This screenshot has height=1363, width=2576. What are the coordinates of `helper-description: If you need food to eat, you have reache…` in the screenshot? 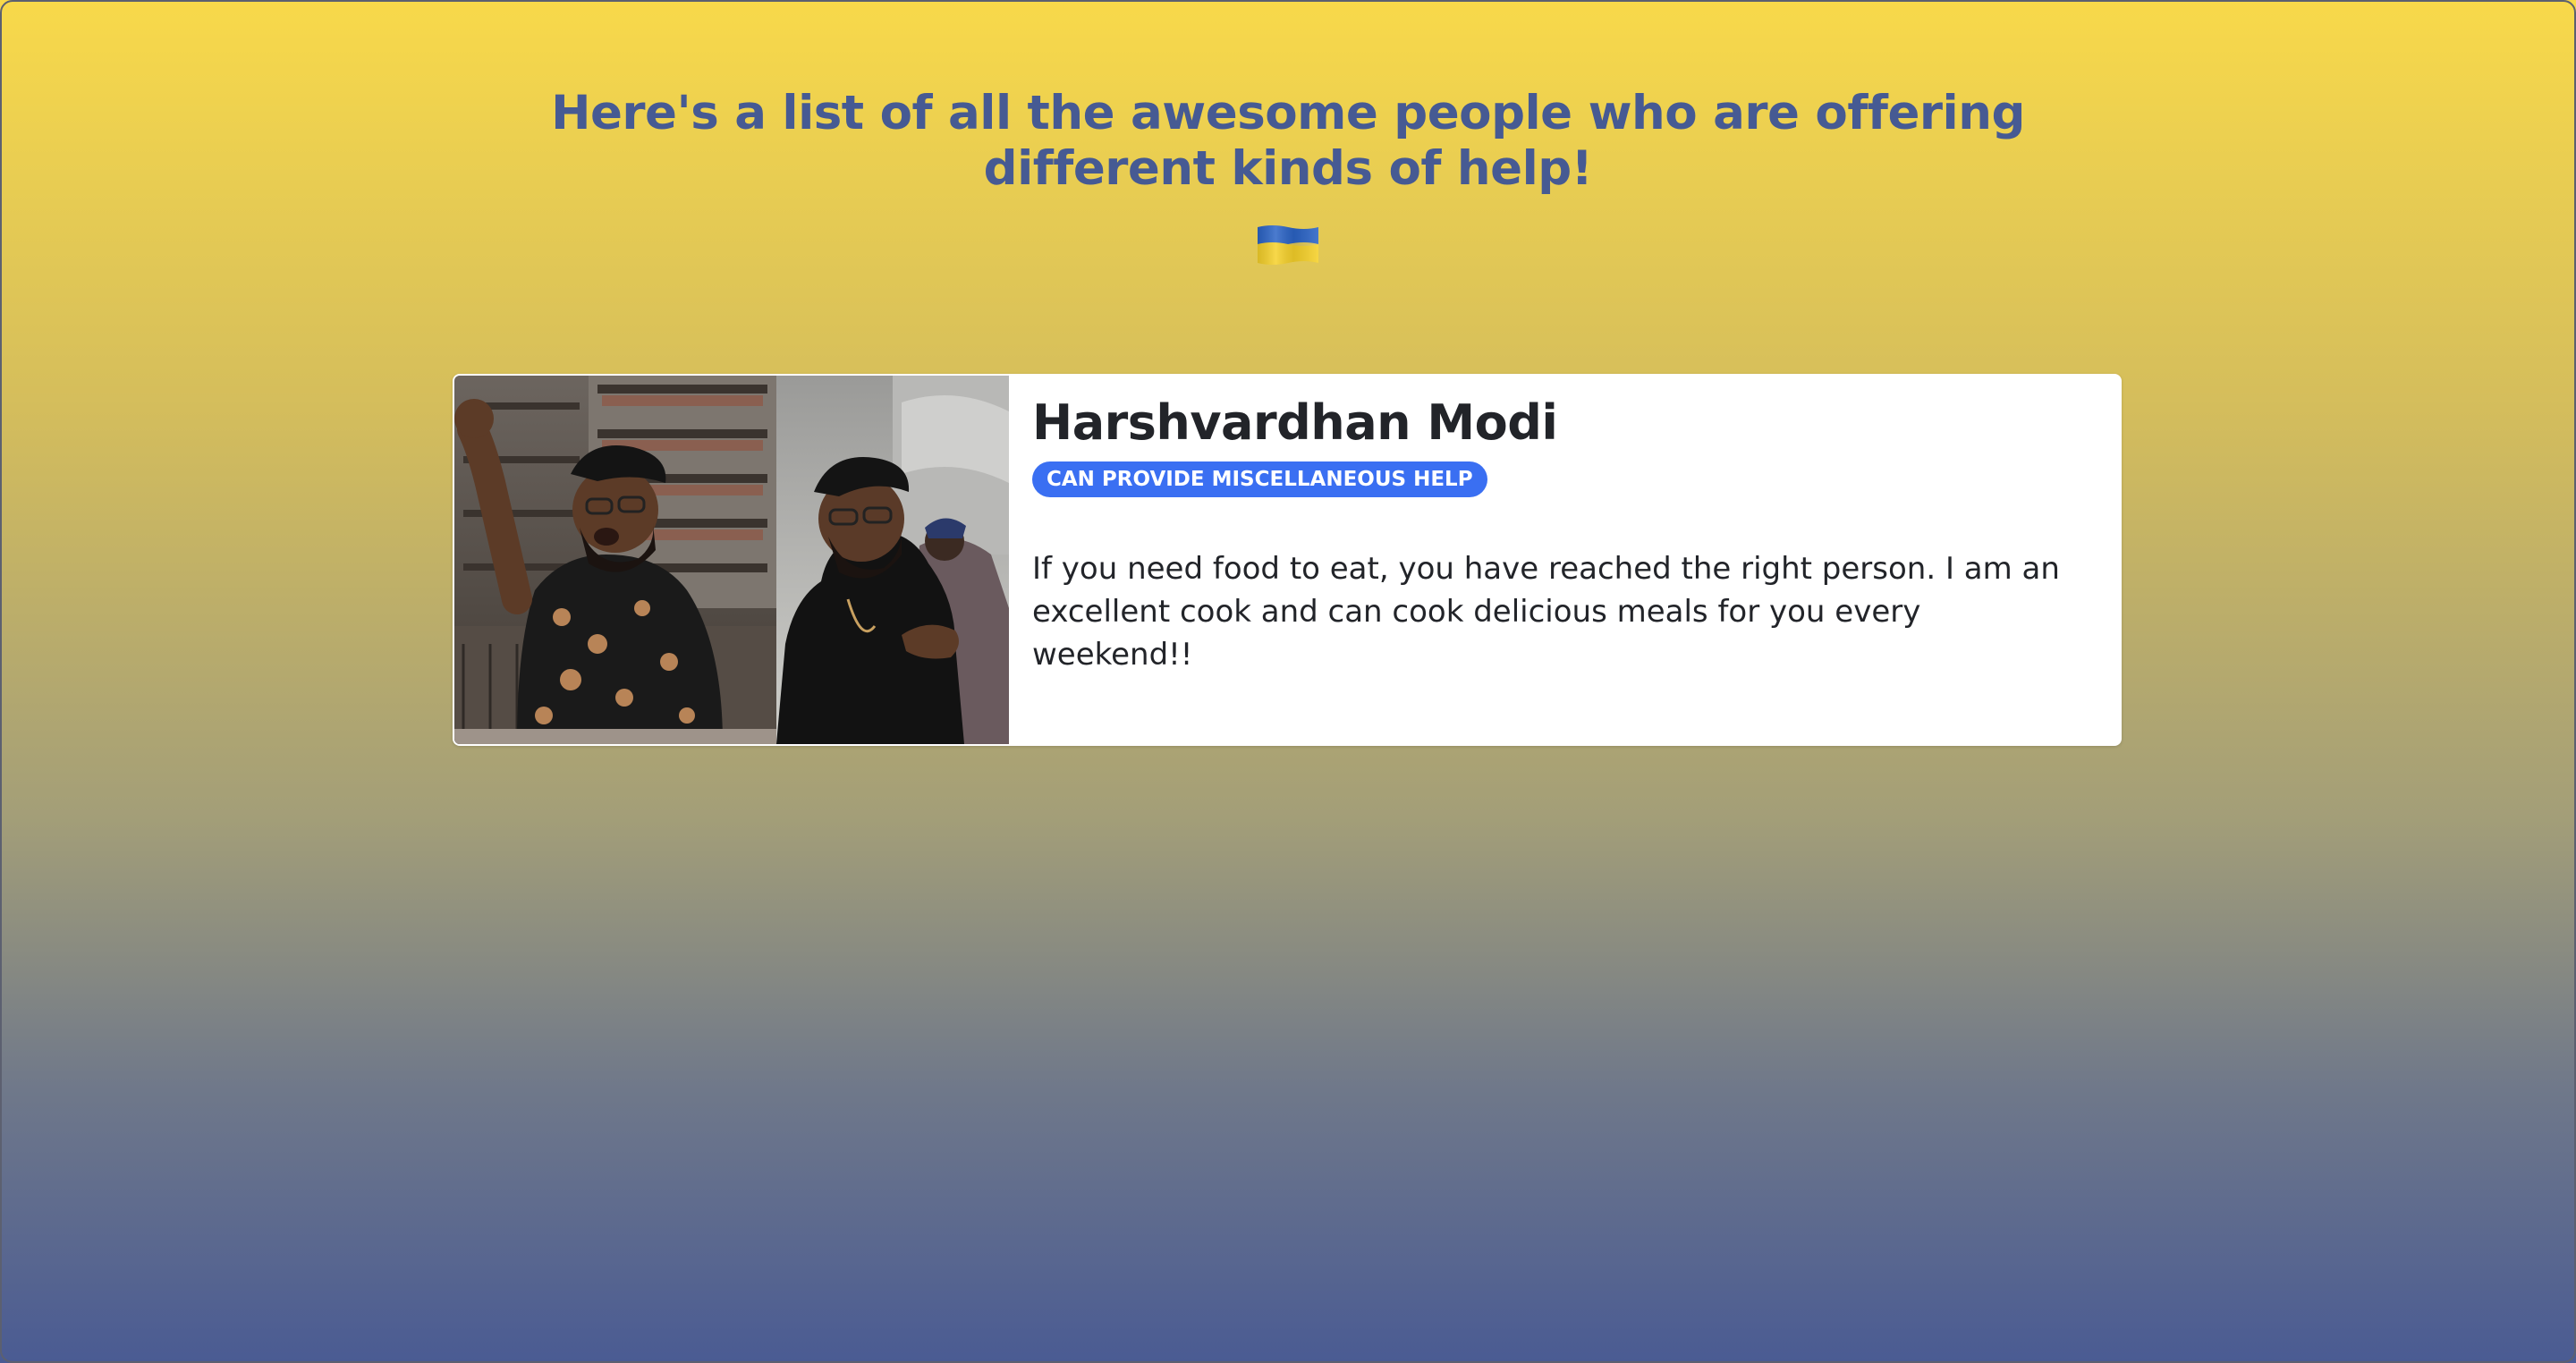 It's located at (1546, 612).